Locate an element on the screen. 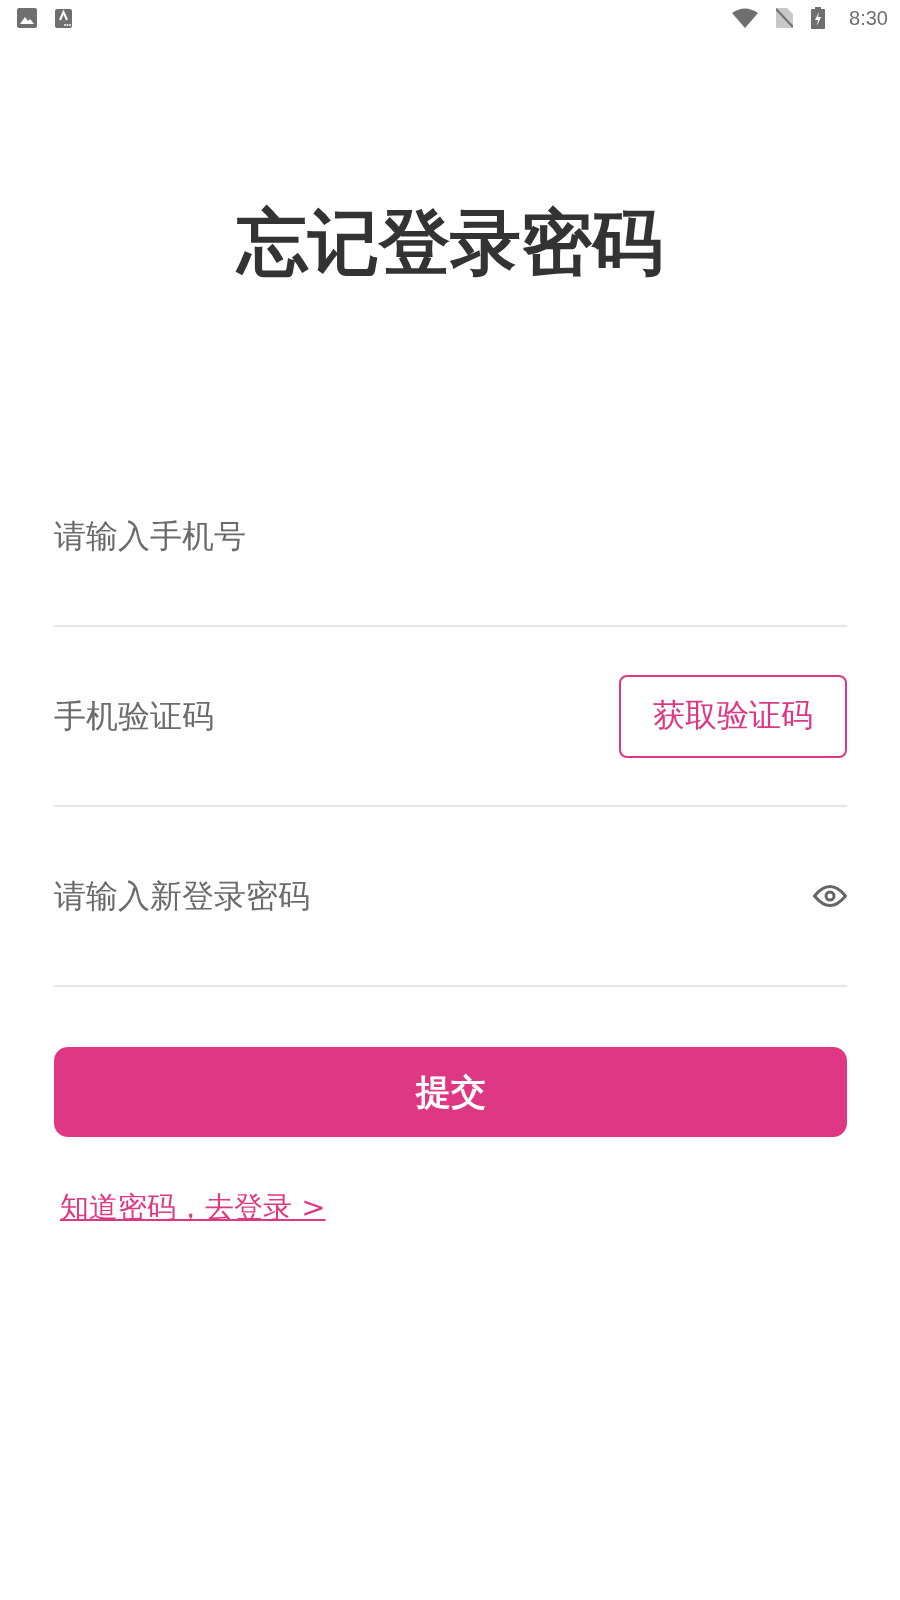 The height and width of the screenshot is (1600, 900). login-link: 知道密码，去登录 > is located at coordinates (193, 1207).